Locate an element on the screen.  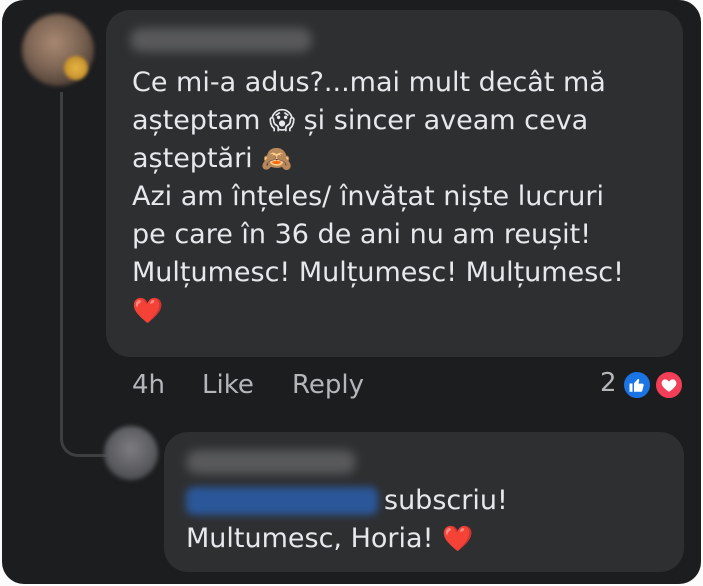
comment-line-2b: și sincer aveam ceva is located at coordinates (442, 120).